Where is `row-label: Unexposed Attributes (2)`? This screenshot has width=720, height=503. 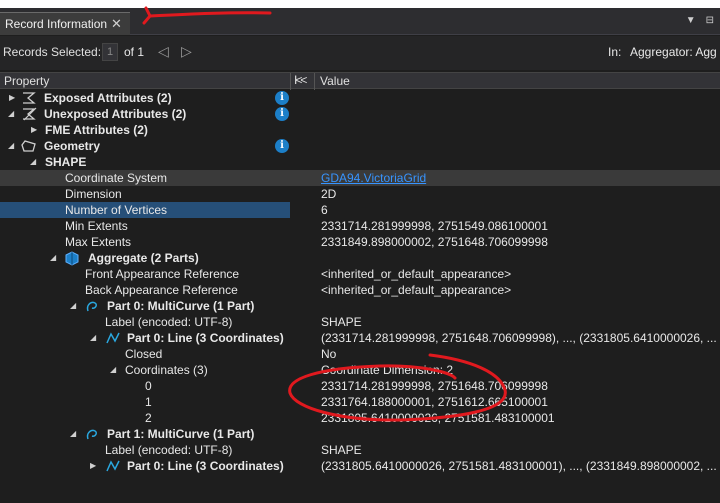 row-label: Unexposed Attributes (2) is located at coordinates (115, 114).